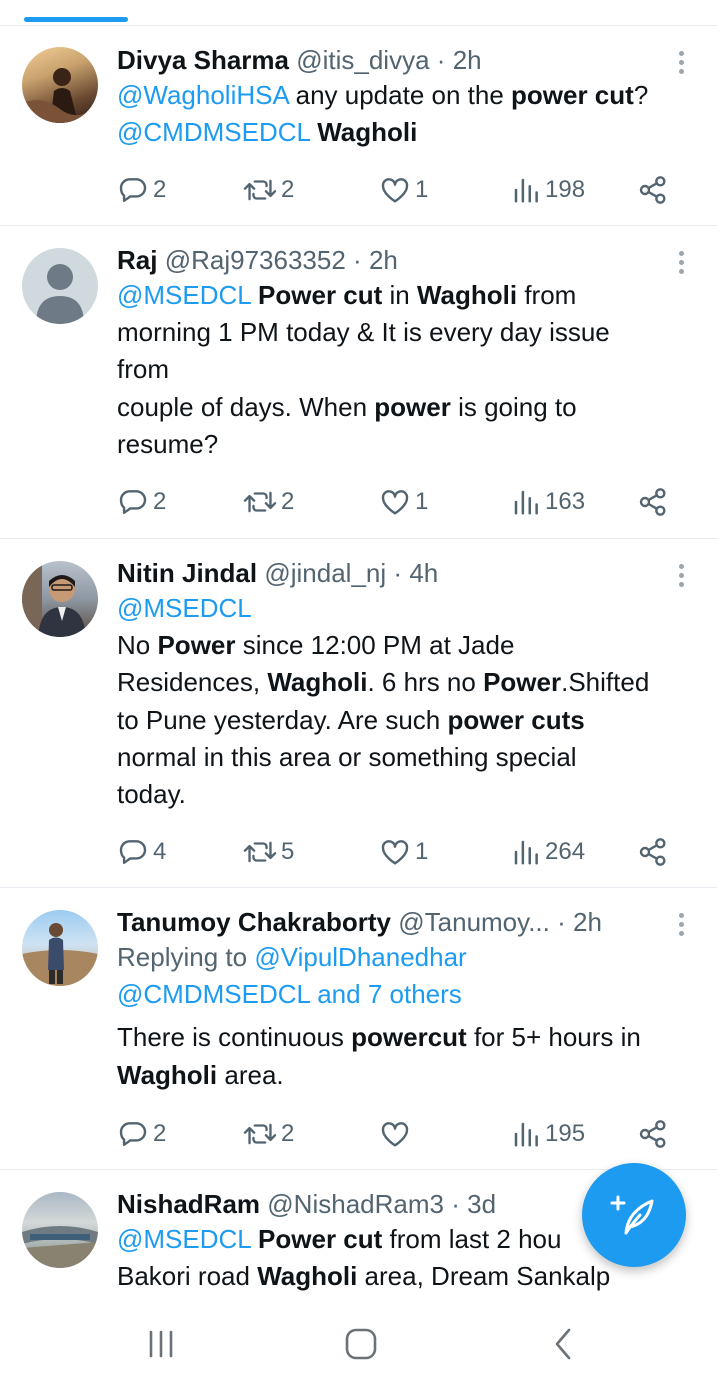  I want to click on text-segment, so click(254, 1239).